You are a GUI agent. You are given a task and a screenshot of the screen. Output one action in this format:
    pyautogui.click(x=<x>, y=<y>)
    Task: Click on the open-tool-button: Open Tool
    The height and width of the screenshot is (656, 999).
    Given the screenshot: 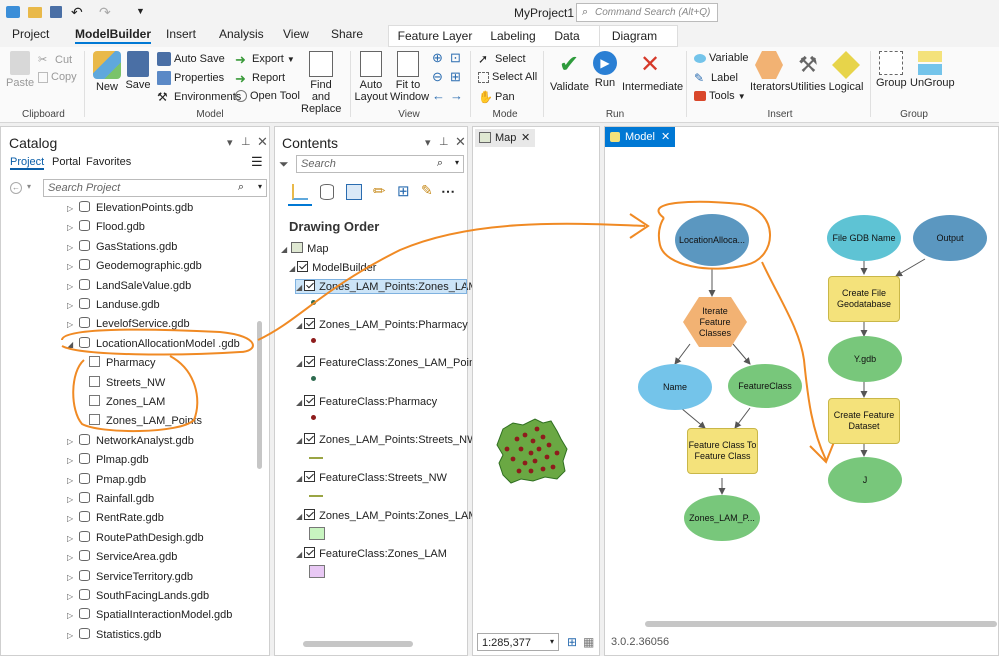 What is the action you would take?
    pyautogui.click(x=267, y=96)
    